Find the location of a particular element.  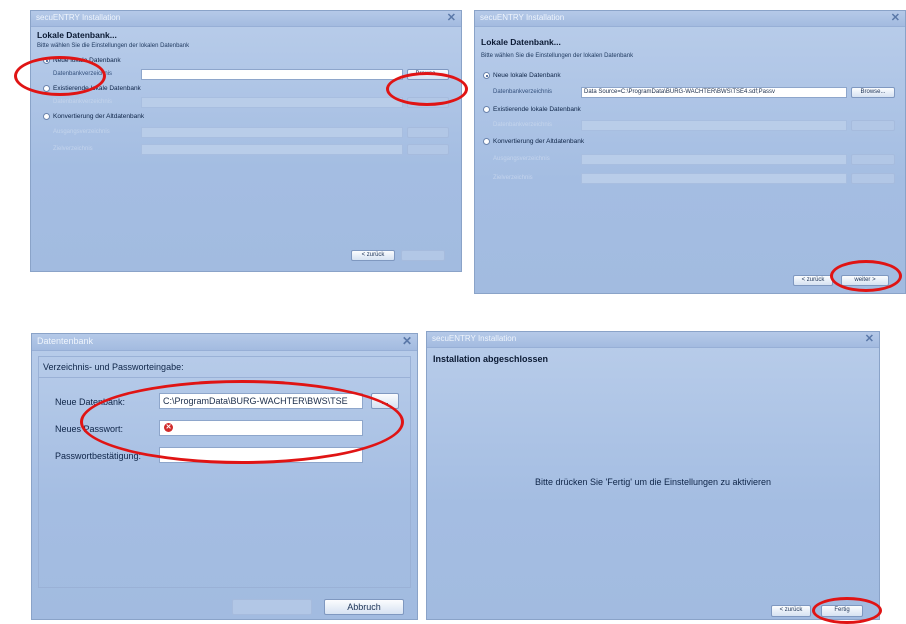

group-divider is located at coordinates (224, 377).